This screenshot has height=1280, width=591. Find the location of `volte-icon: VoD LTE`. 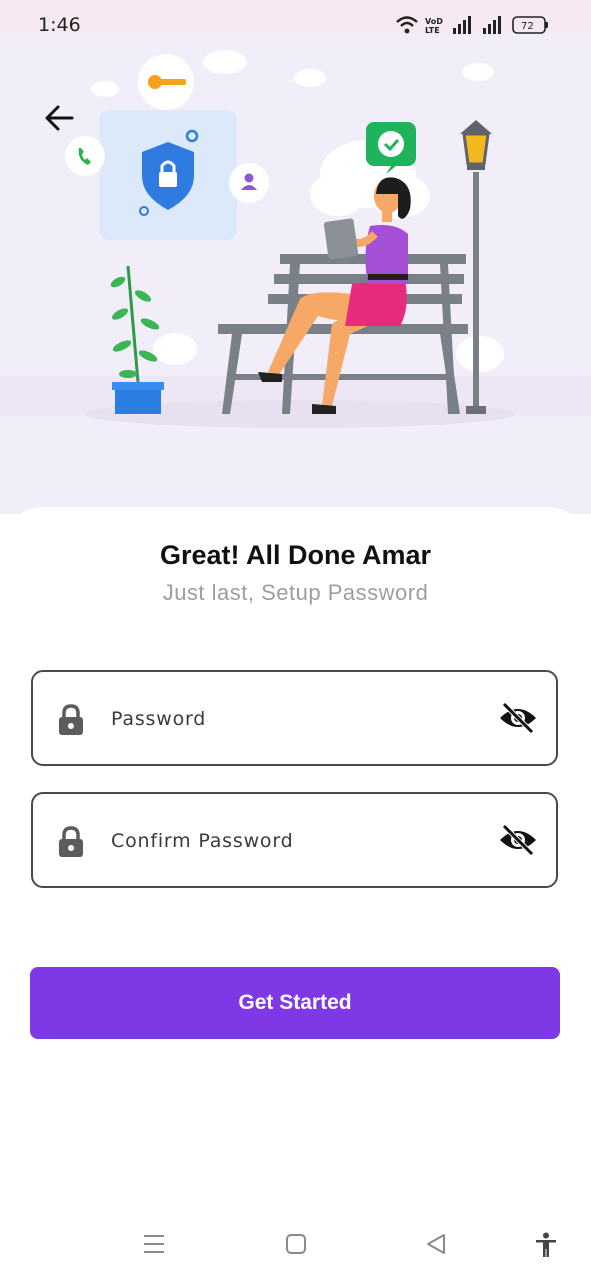

volte-icon: VoD LTE is located at coordinates (434, 26).